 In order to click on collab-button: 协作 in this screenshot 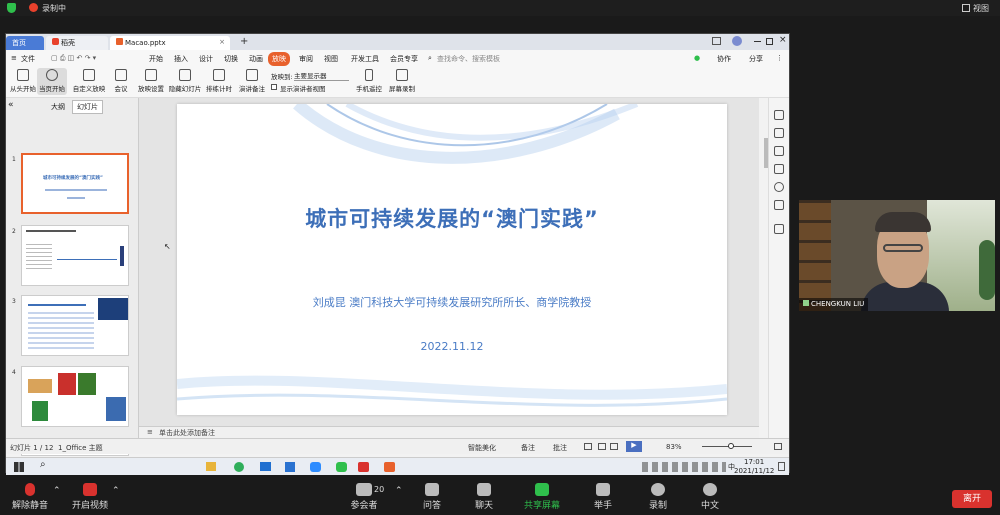, I will do `click(724, 59)`.